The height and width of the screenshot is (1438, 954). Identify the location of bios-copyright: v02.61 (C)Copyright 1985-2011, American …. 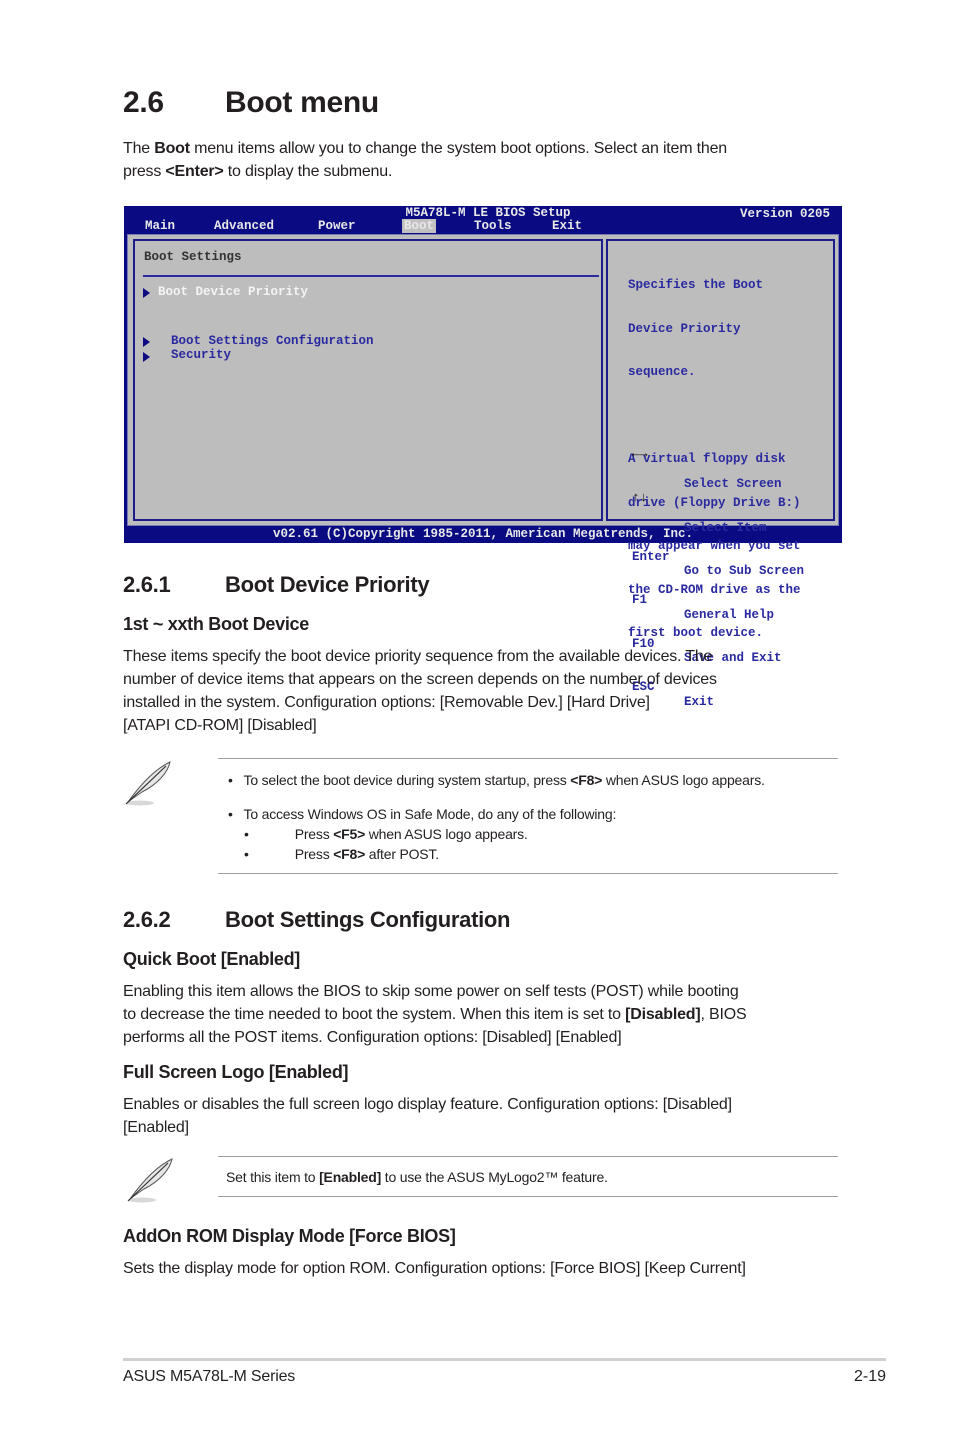
(483, 534).